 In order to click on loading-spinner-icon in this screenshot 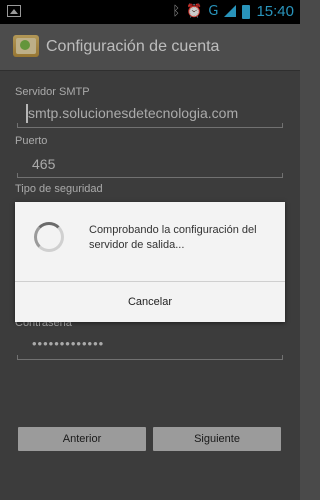, I will do `click(49, 237)`.